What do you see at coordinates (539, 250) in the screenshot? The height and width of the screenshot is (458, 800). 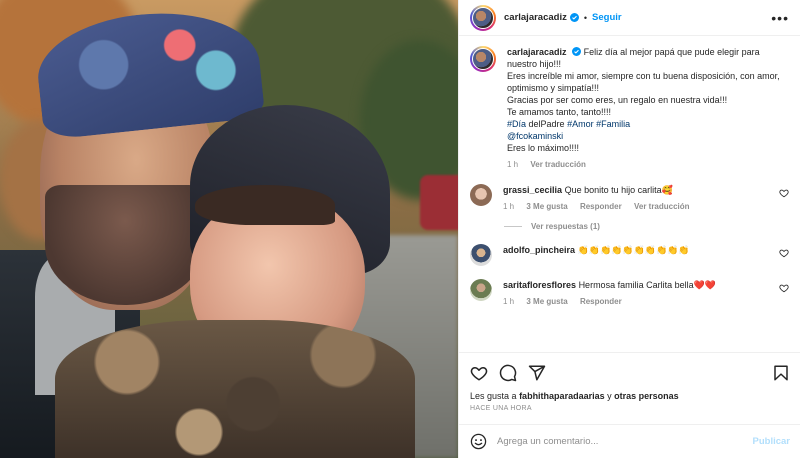 I see `commenter-username: adolfo_pincheira` at bounding box center [539, 250].